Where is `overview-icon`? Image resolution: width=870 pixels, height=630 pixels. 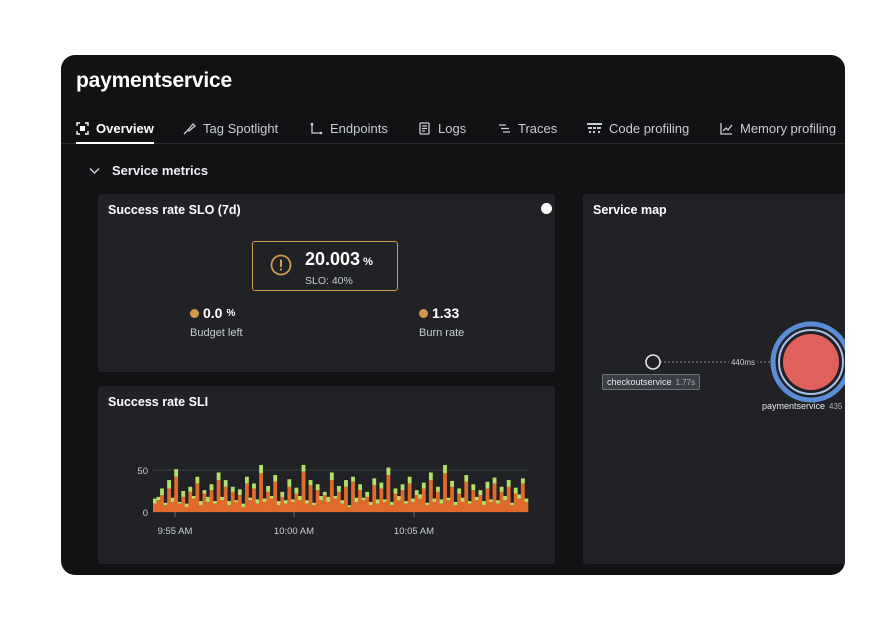
overview-icon is located at coordinates (82, 128).